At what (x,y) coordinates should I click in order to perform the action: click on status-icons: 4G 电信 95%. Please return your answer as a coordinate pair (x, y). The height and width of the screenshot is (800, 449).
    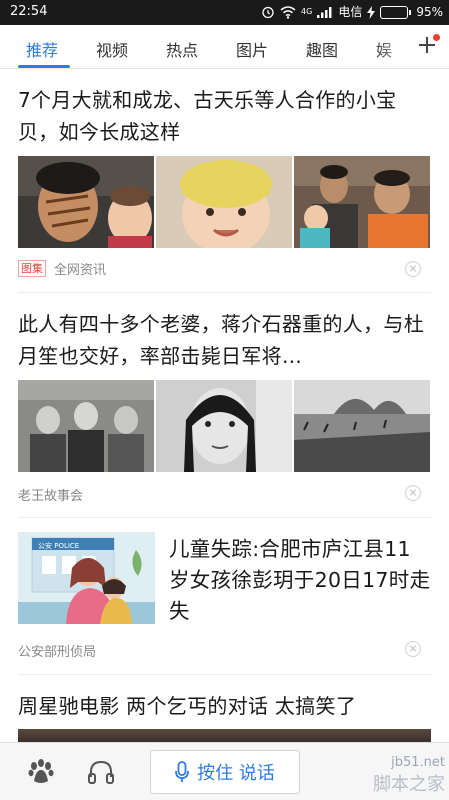
    Looking at the image, I should click on (352, 12).